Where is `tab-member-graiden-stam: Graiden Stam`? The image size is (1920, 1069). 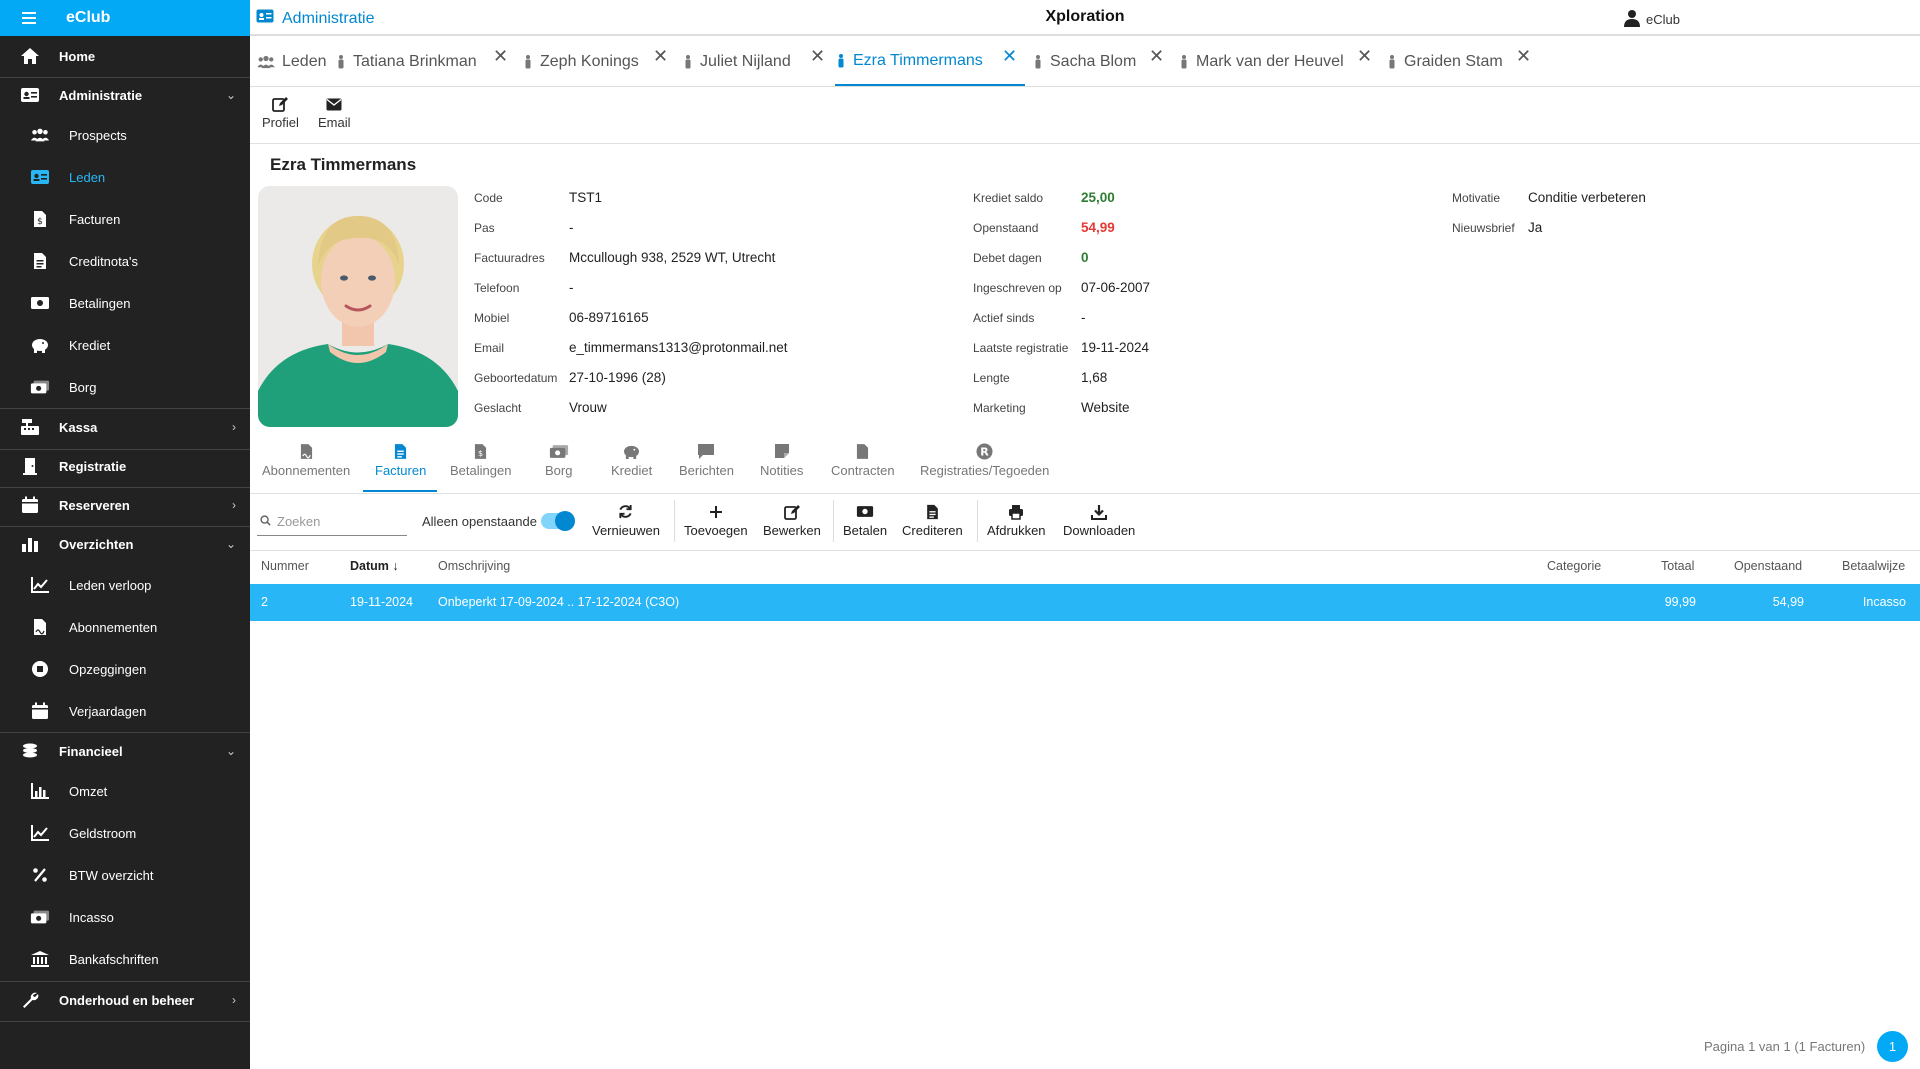 tab-member-graiden-stam: Graiden Stam is located at coordinates (1444, 62).